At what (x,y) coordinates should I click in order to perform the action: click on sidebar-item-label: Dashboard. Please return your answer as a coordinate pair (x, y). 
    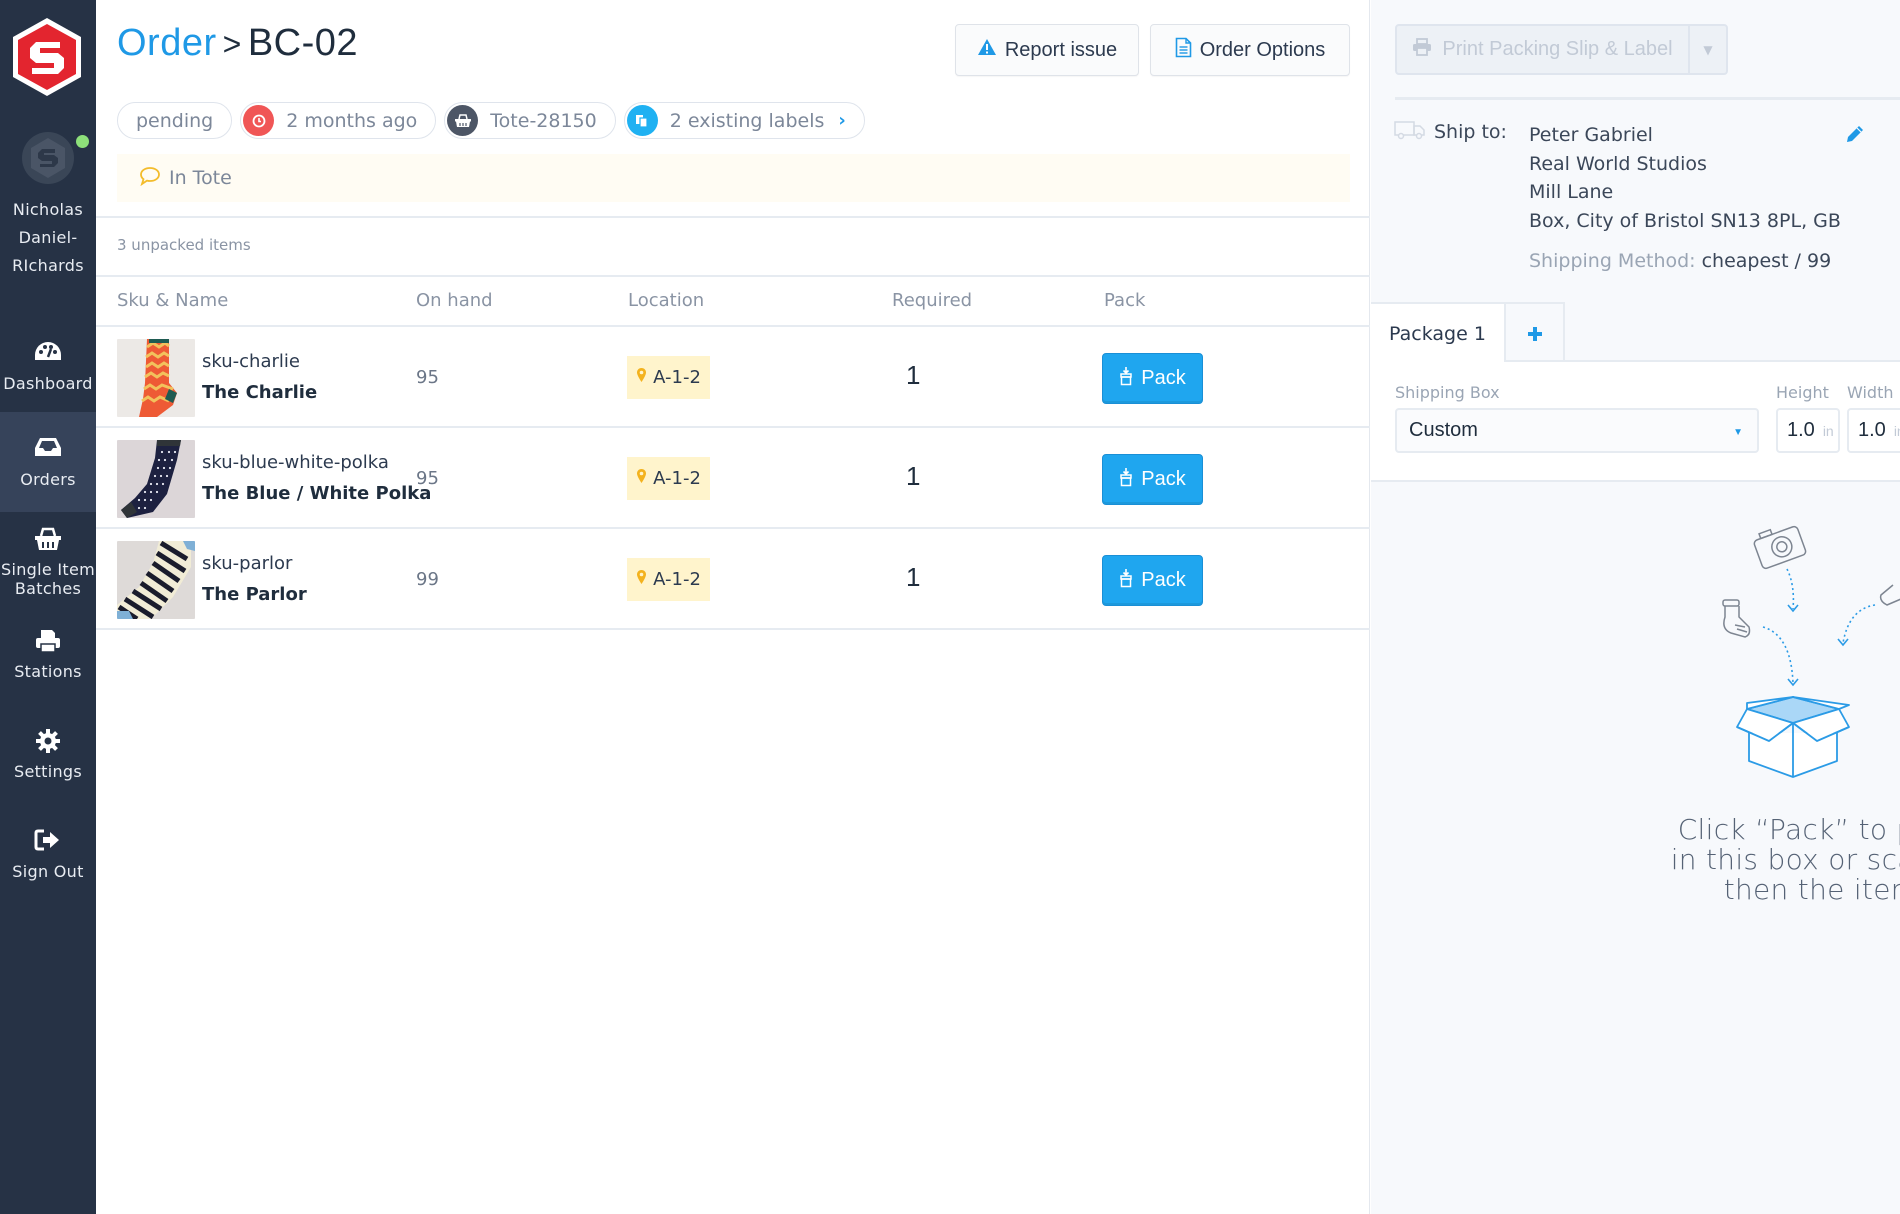
    Looking at the image, I should click on (48, 383).